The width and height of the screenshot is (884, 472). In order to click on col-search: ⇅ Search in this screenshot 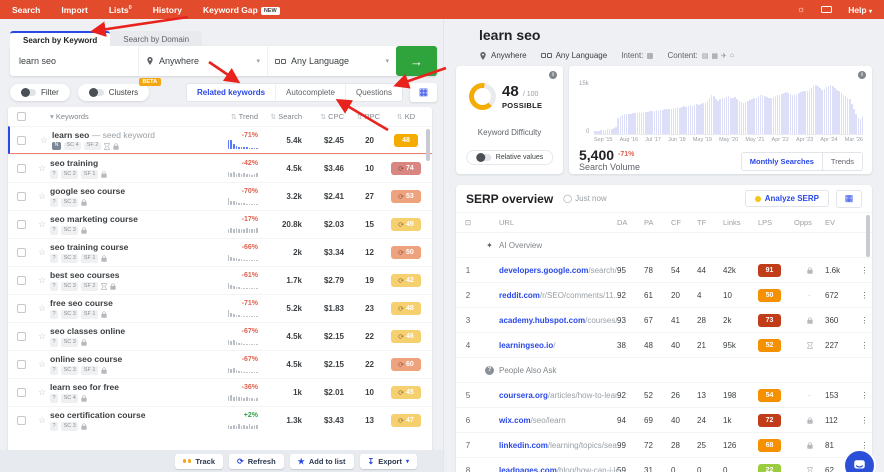, I will do `click(286, 116)`.